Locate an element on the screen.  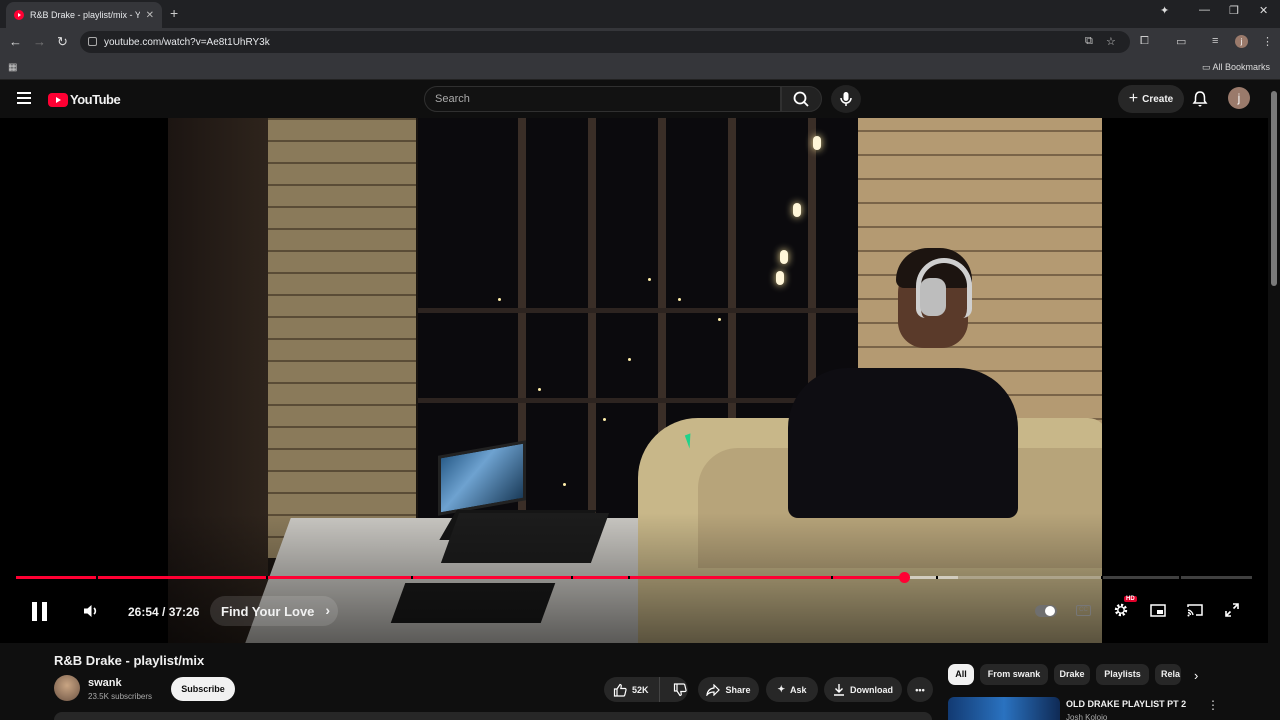
browser-profile-avatar: j is located at coordinates (1241, 41).